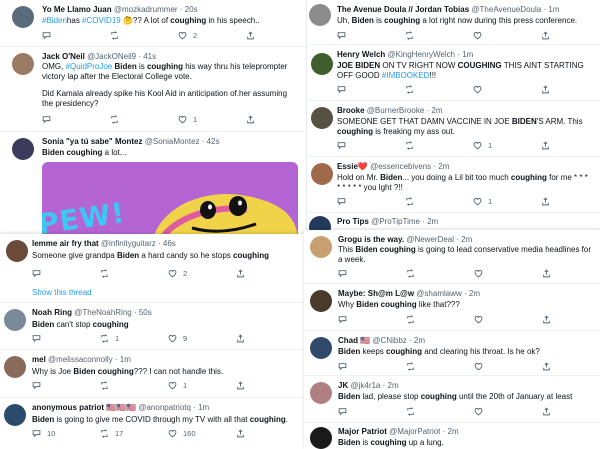 The image size is (600, 449). I want to click on handle: @mozkadrummer, so click(146, 9).